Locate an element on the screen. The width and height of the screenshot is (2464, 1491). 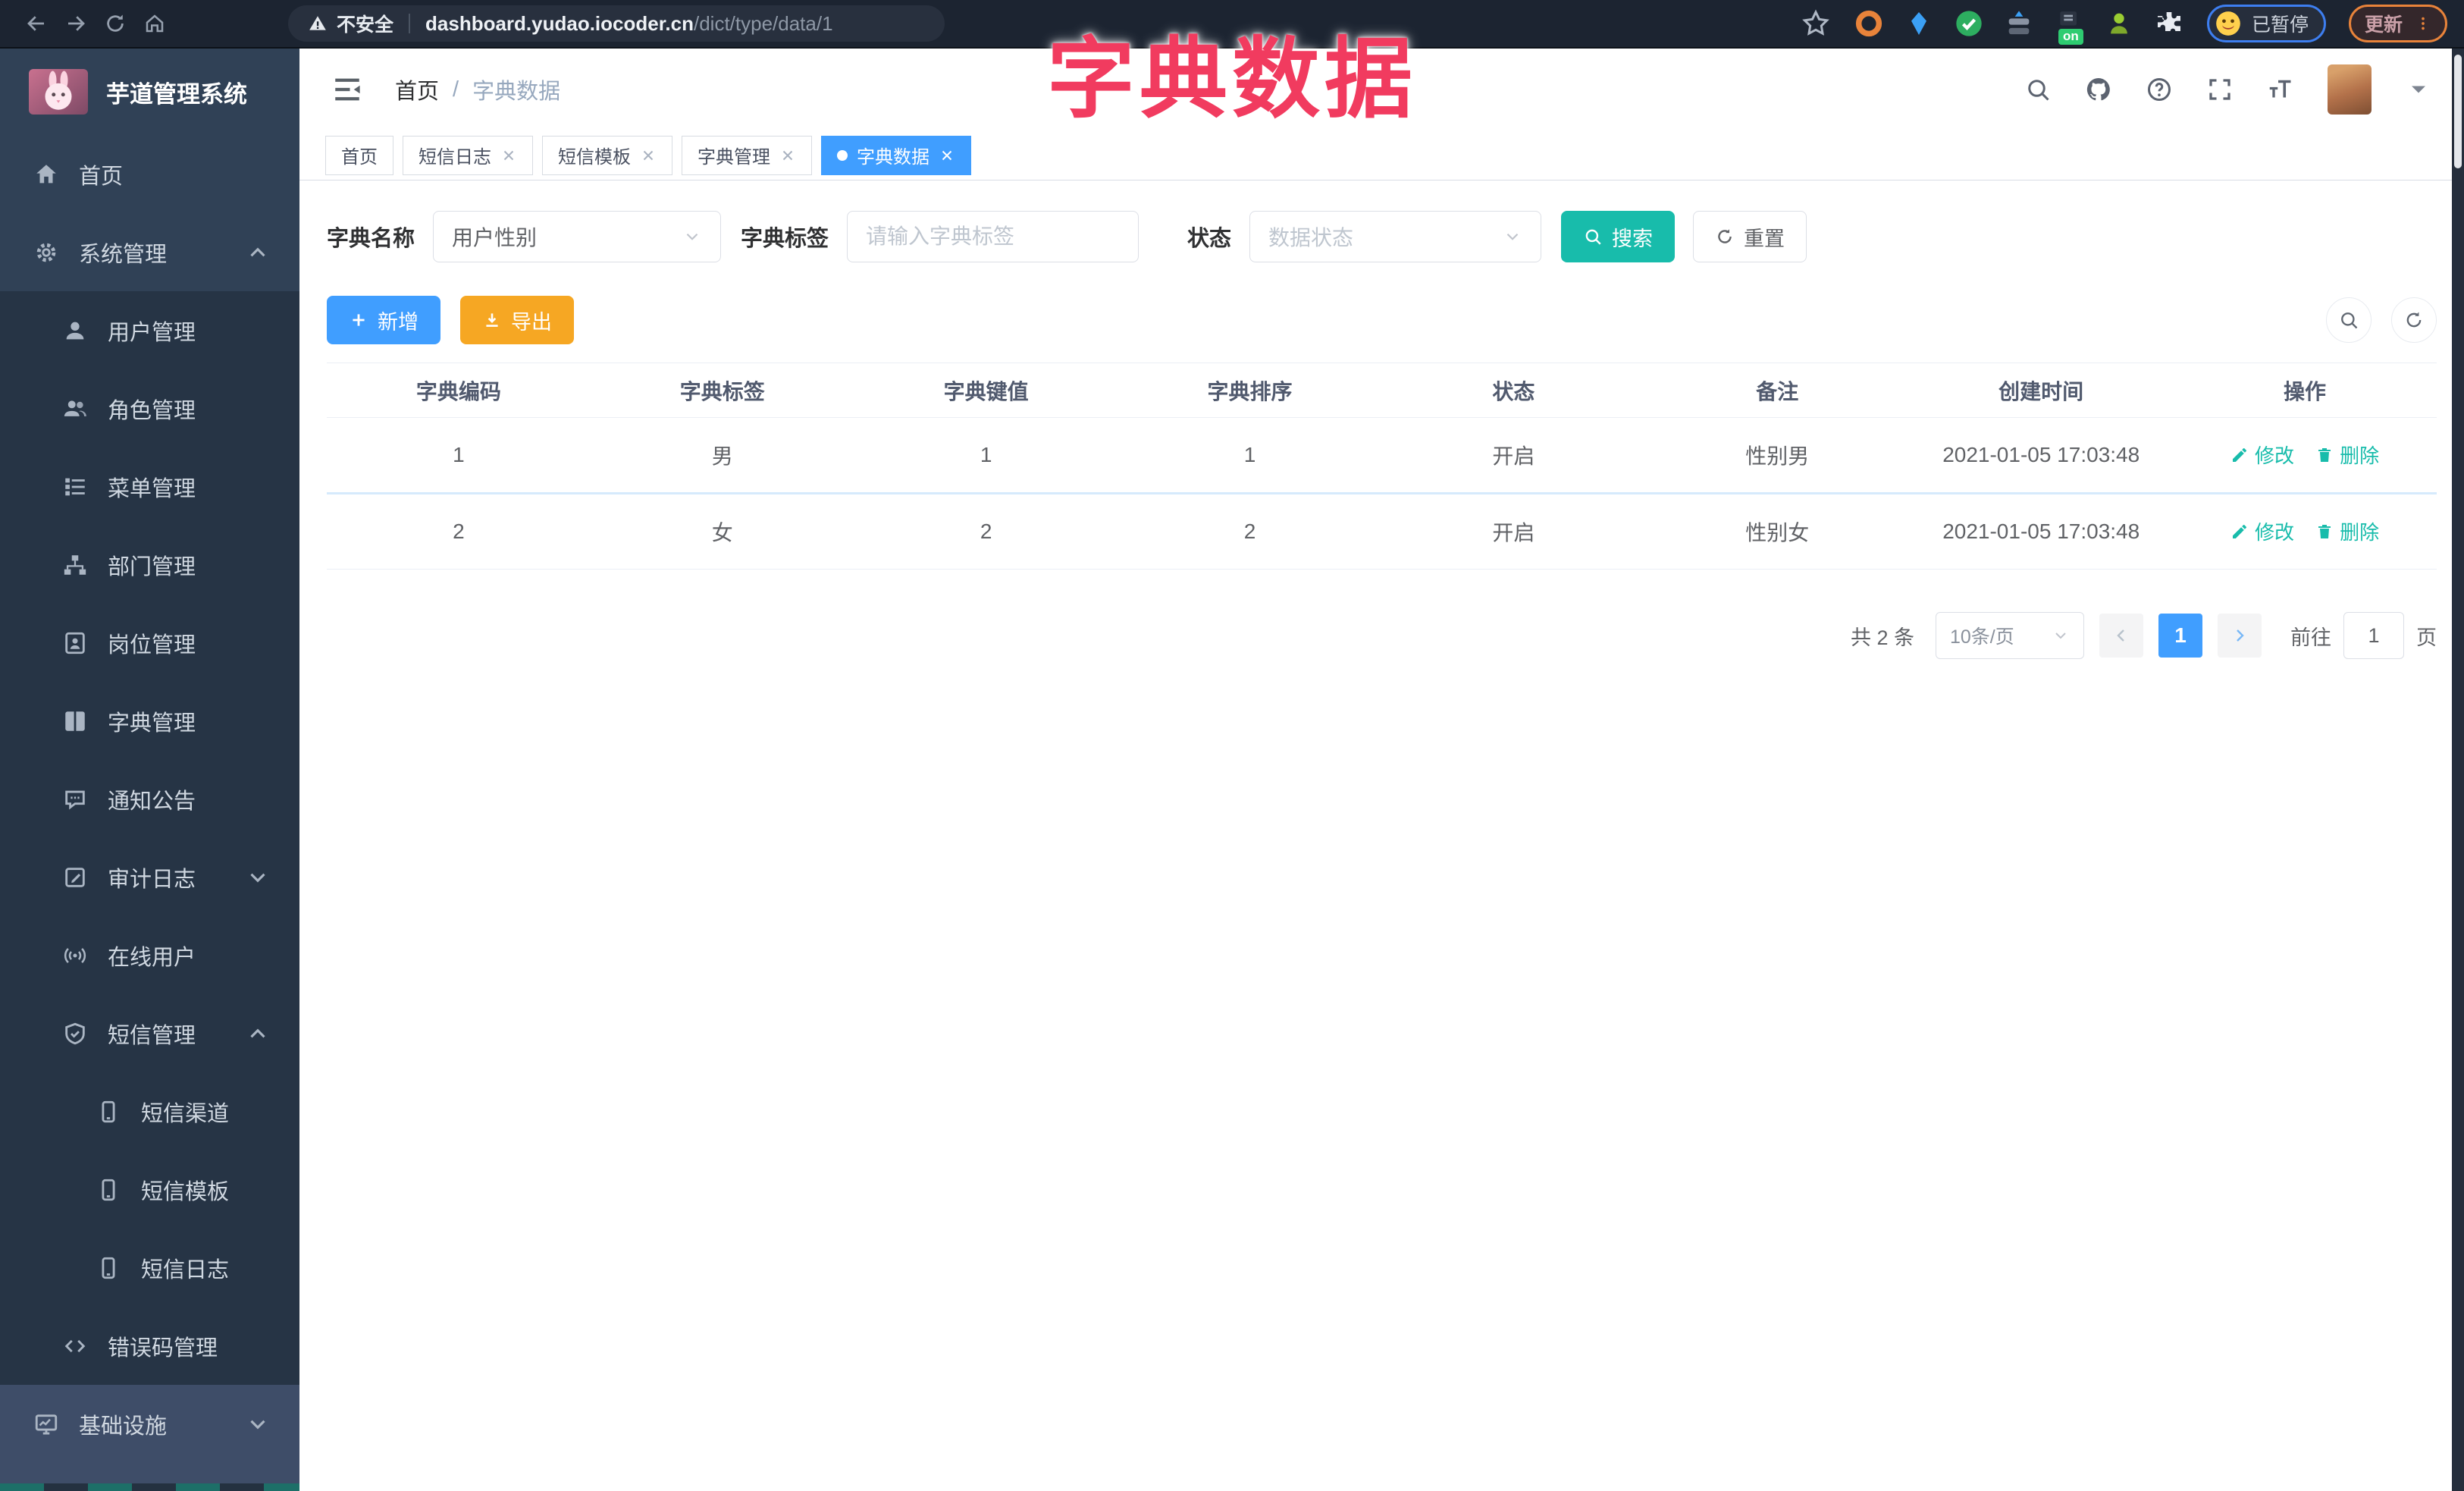
tag-view-tab: 字典数据 is located at coordinates (896, 155).